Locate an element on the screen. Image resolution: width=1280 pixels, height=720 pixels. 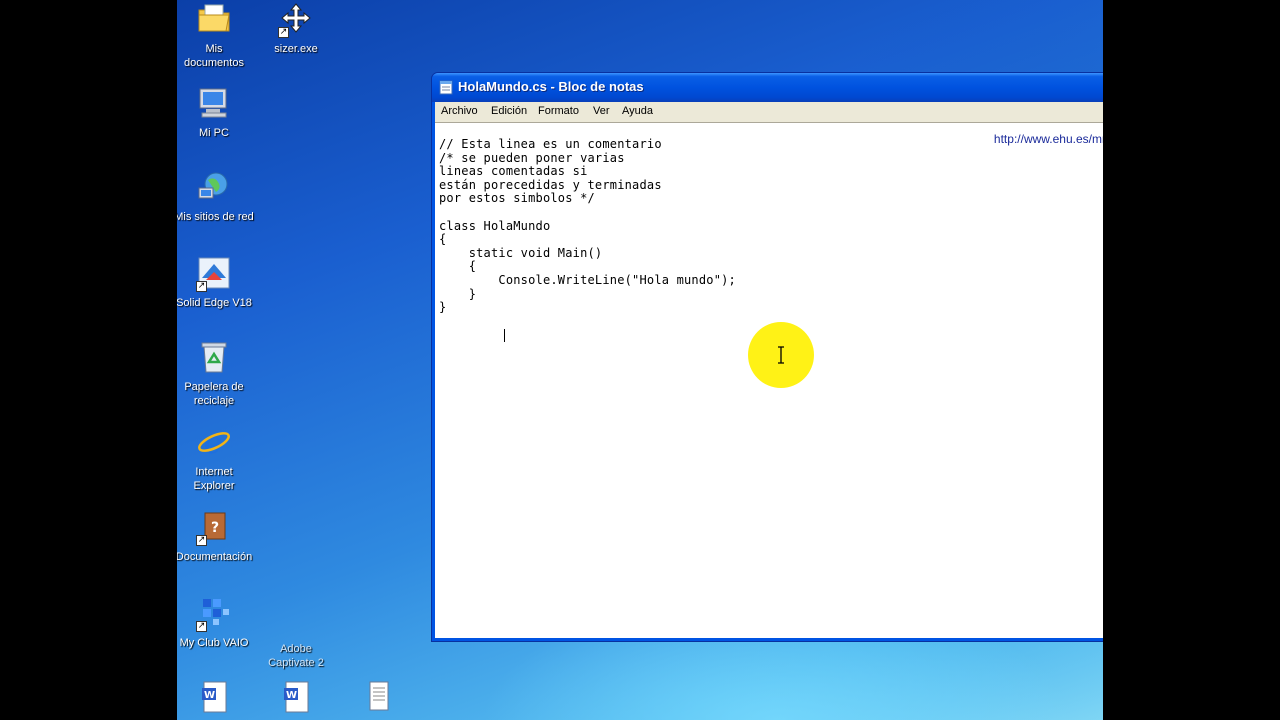
recycle-bin-icon is located at coordinates (214, 358).